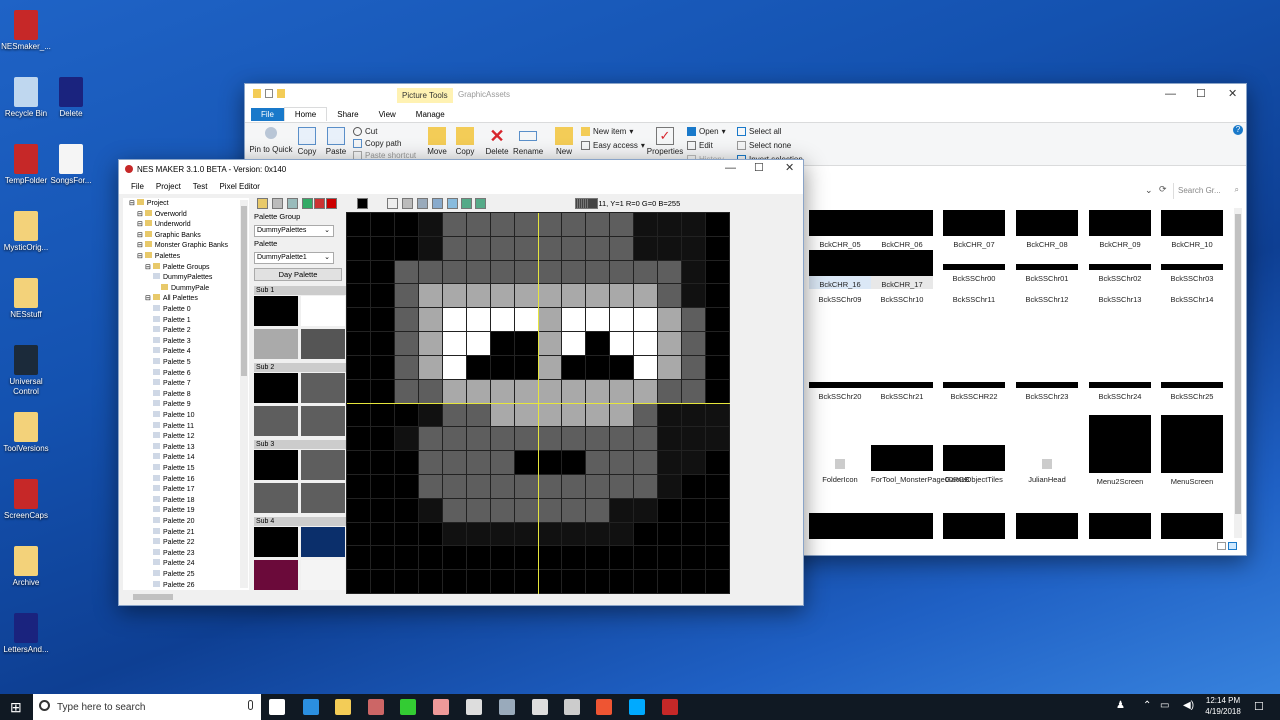  Describe the element at coordinates (162, 213) in the screenshot. I see `tree-item: ⊟ Overworld` at that location.